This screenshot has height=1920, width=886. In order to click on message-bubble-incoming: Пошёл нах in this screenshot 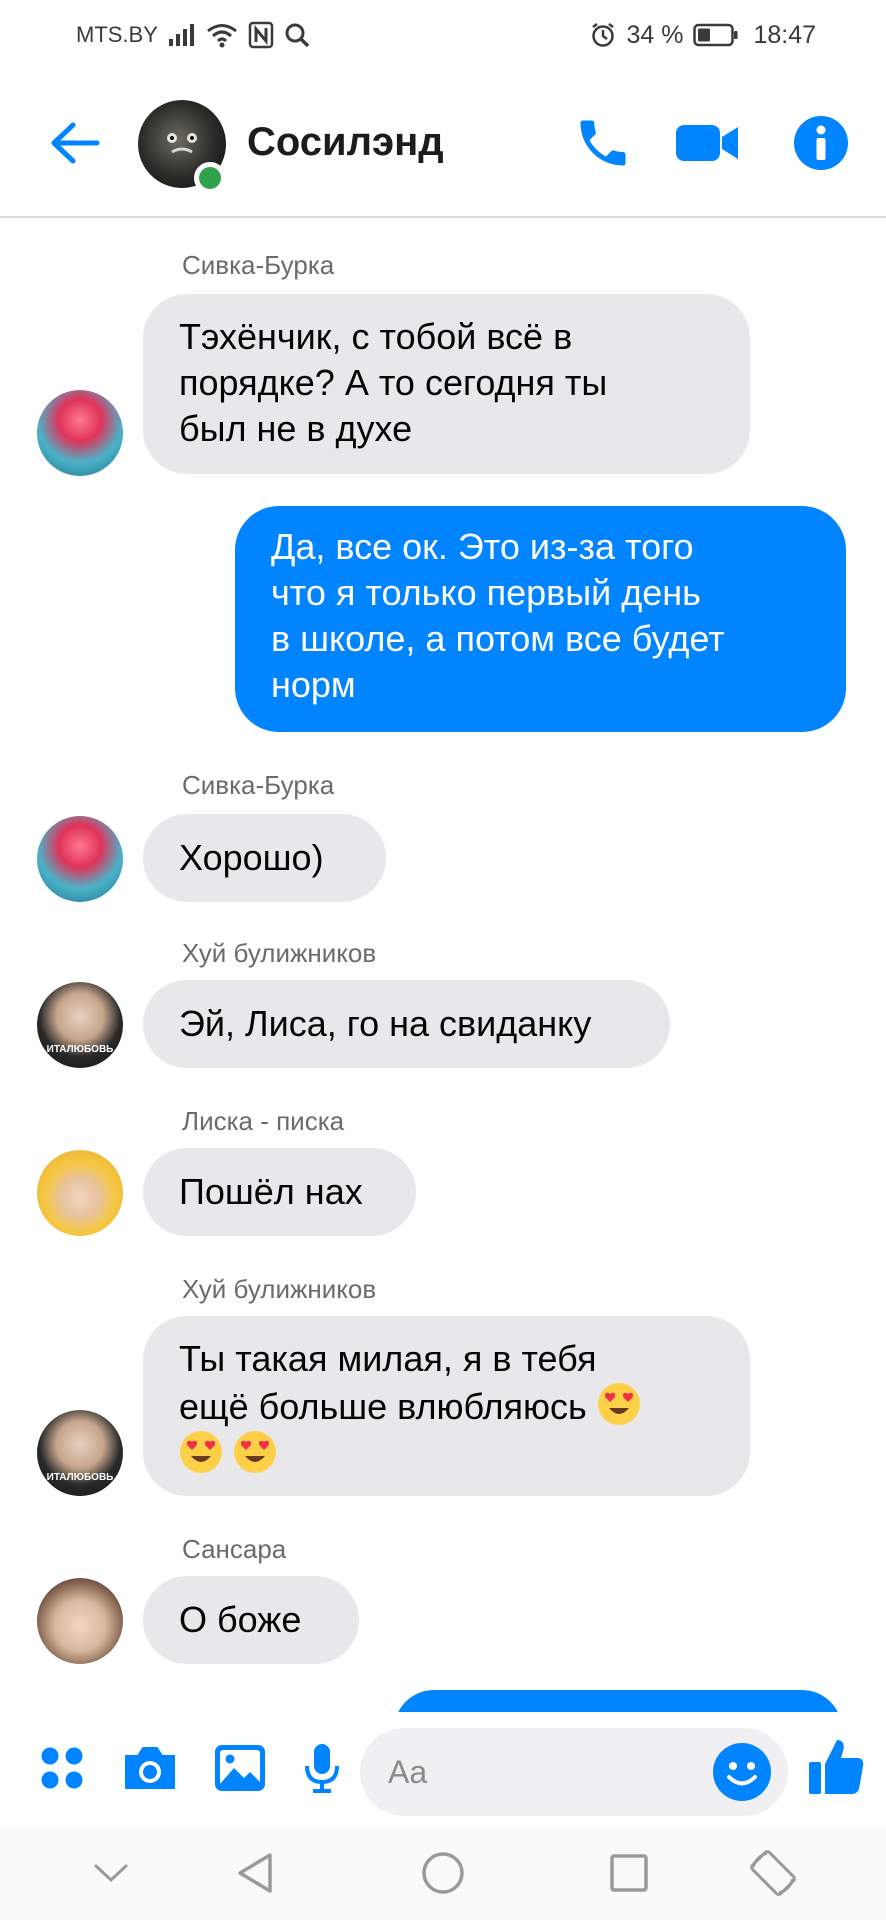, I will do `click(279, 1192)`.